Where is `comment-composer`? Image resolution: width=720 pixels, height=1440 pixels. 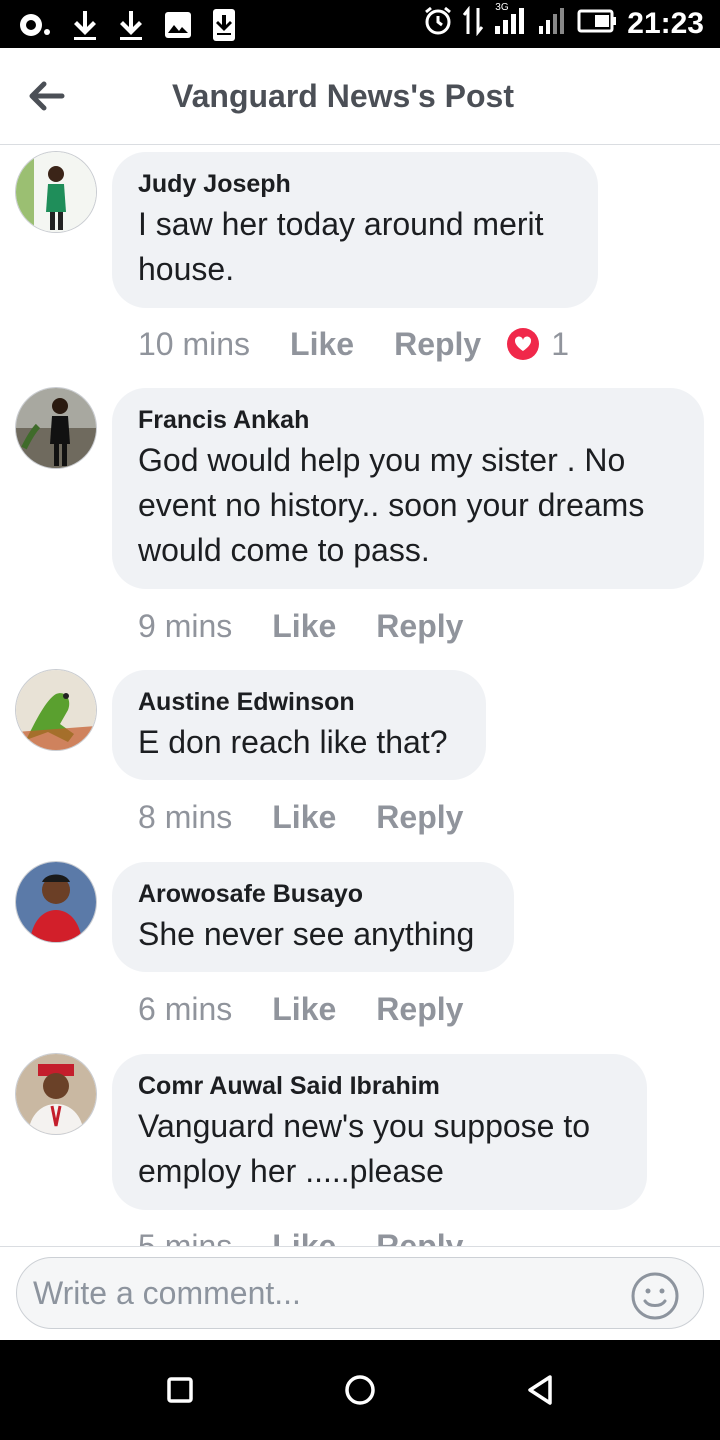
comment-composer is located at coordinates (360, 1293).